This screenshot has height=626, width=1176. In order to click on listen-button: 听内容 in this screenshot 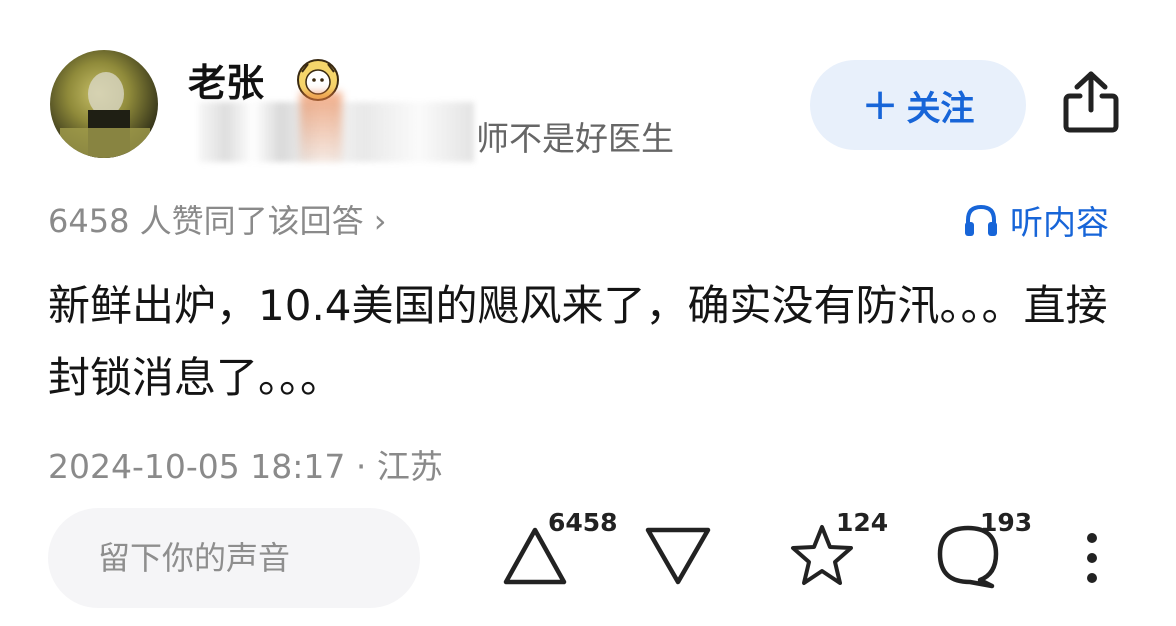, I will do `click(1035, 220)`.